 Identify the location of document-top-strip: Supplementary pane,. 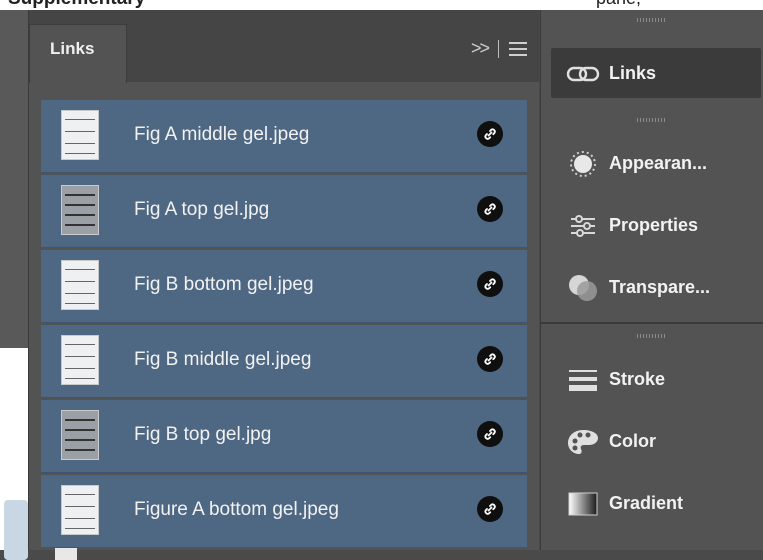
(381, 5).